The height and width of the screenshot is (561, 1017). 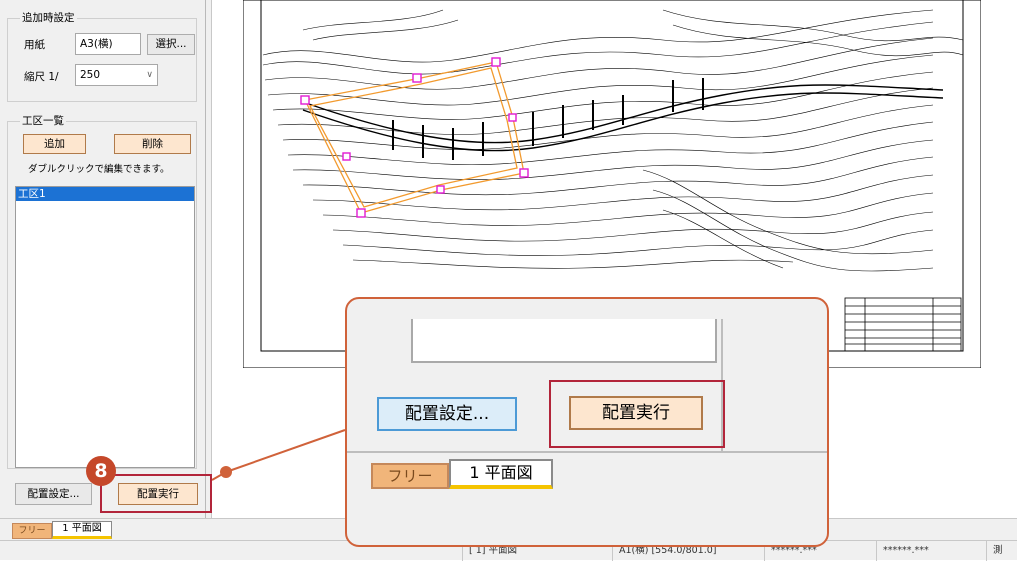 I want to click on work-zone-outline, so click(x=414, y=137).